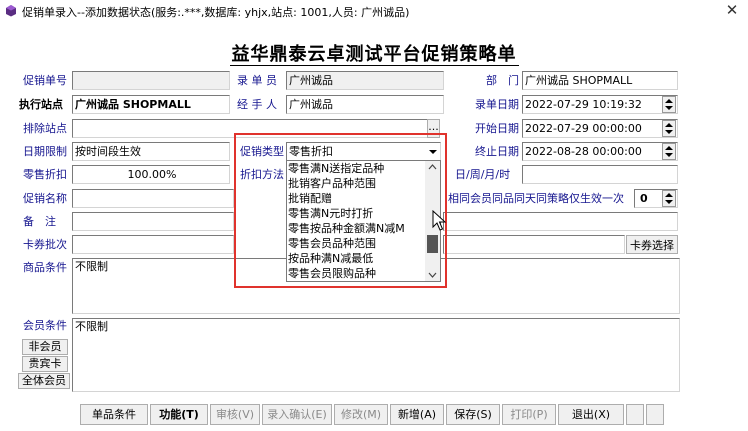 The width and height of the screenshot is (748, 431). I want to click on label-promo-name: 促销名称, so click(45, 198).